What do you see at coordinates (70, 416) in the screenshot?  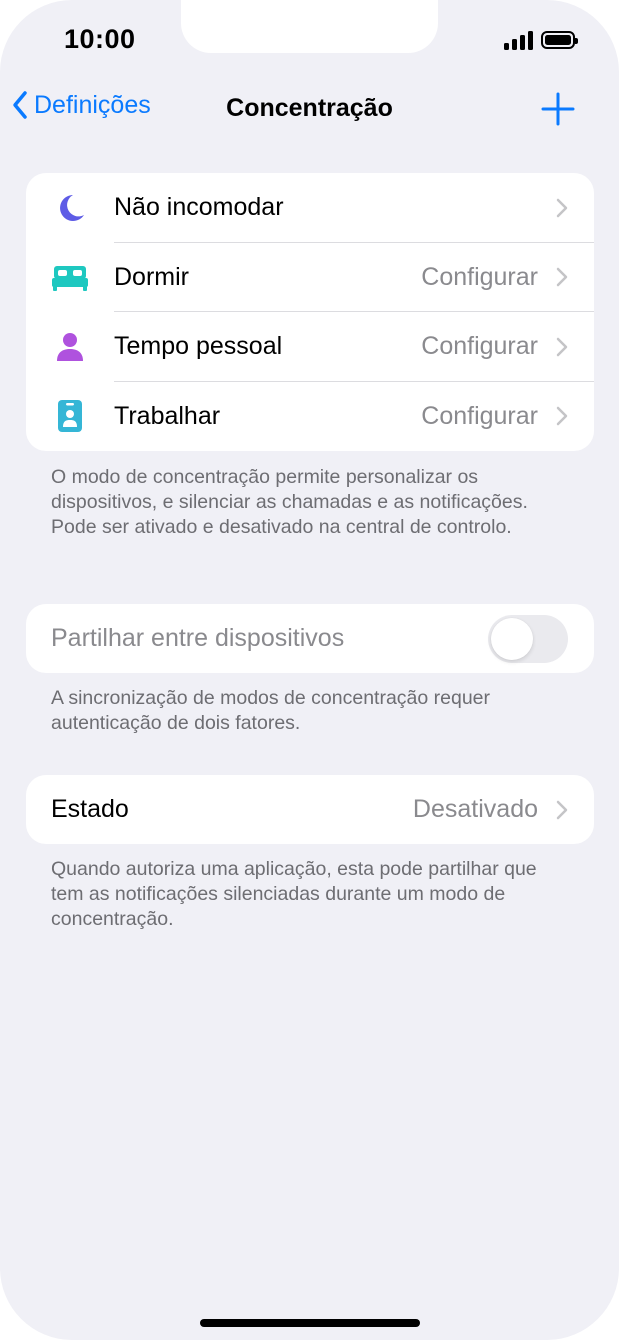 I see `badge-icon` at bounding box center [70, 416].